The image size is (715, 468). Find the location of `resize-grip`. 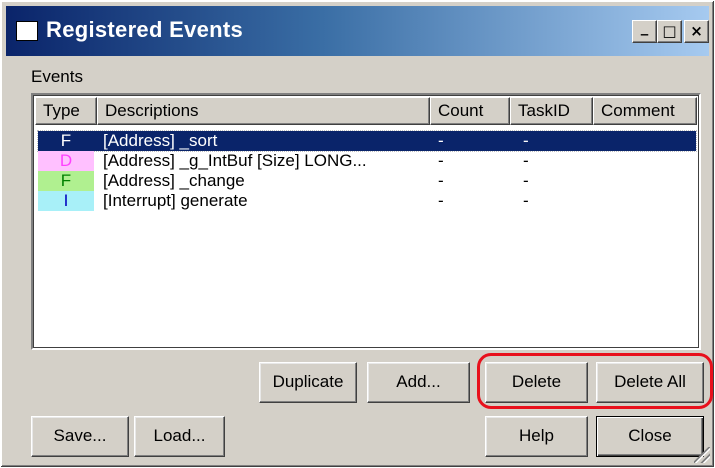

resize-grip is located at coordinates (702, 455).